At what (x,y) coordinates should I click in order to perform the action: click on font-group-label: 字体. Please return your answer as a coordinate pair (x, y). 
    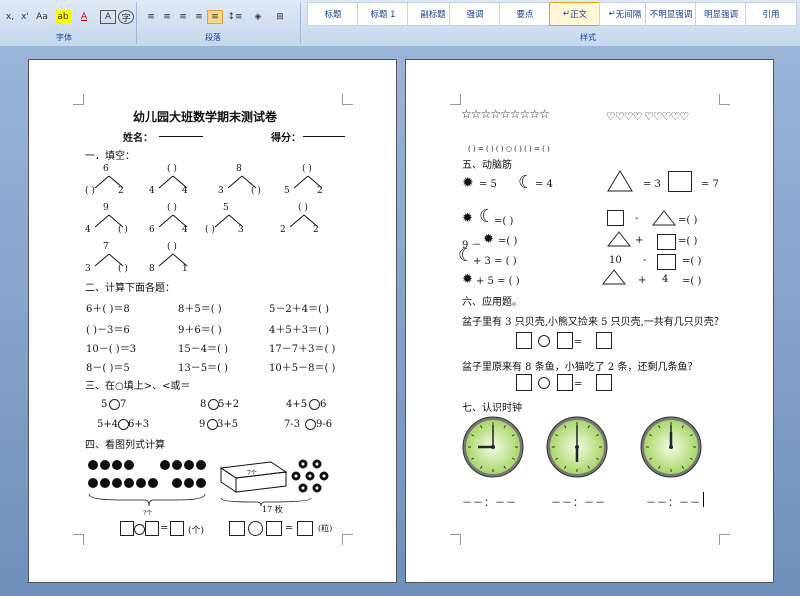
    Looking at the image, I should click on (64, 37).